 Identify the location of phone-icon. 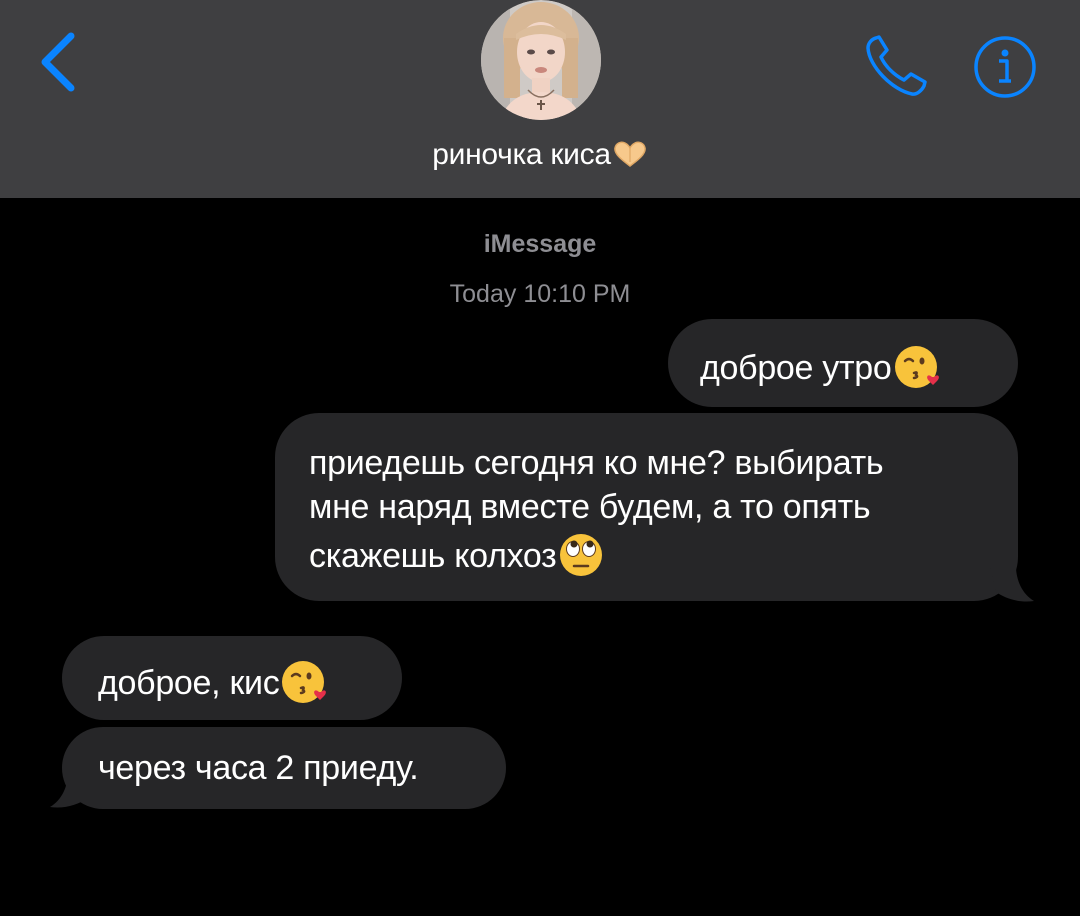
(896, 65).